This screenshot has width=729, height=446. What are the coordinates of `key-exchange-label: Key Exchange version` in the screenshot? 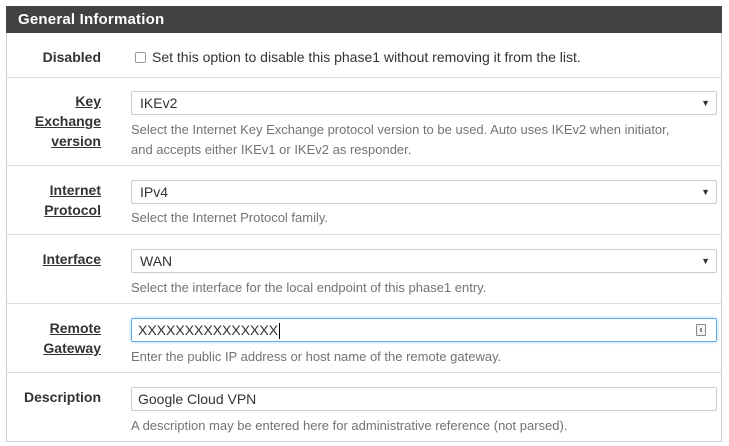 It's located at (54, 121).